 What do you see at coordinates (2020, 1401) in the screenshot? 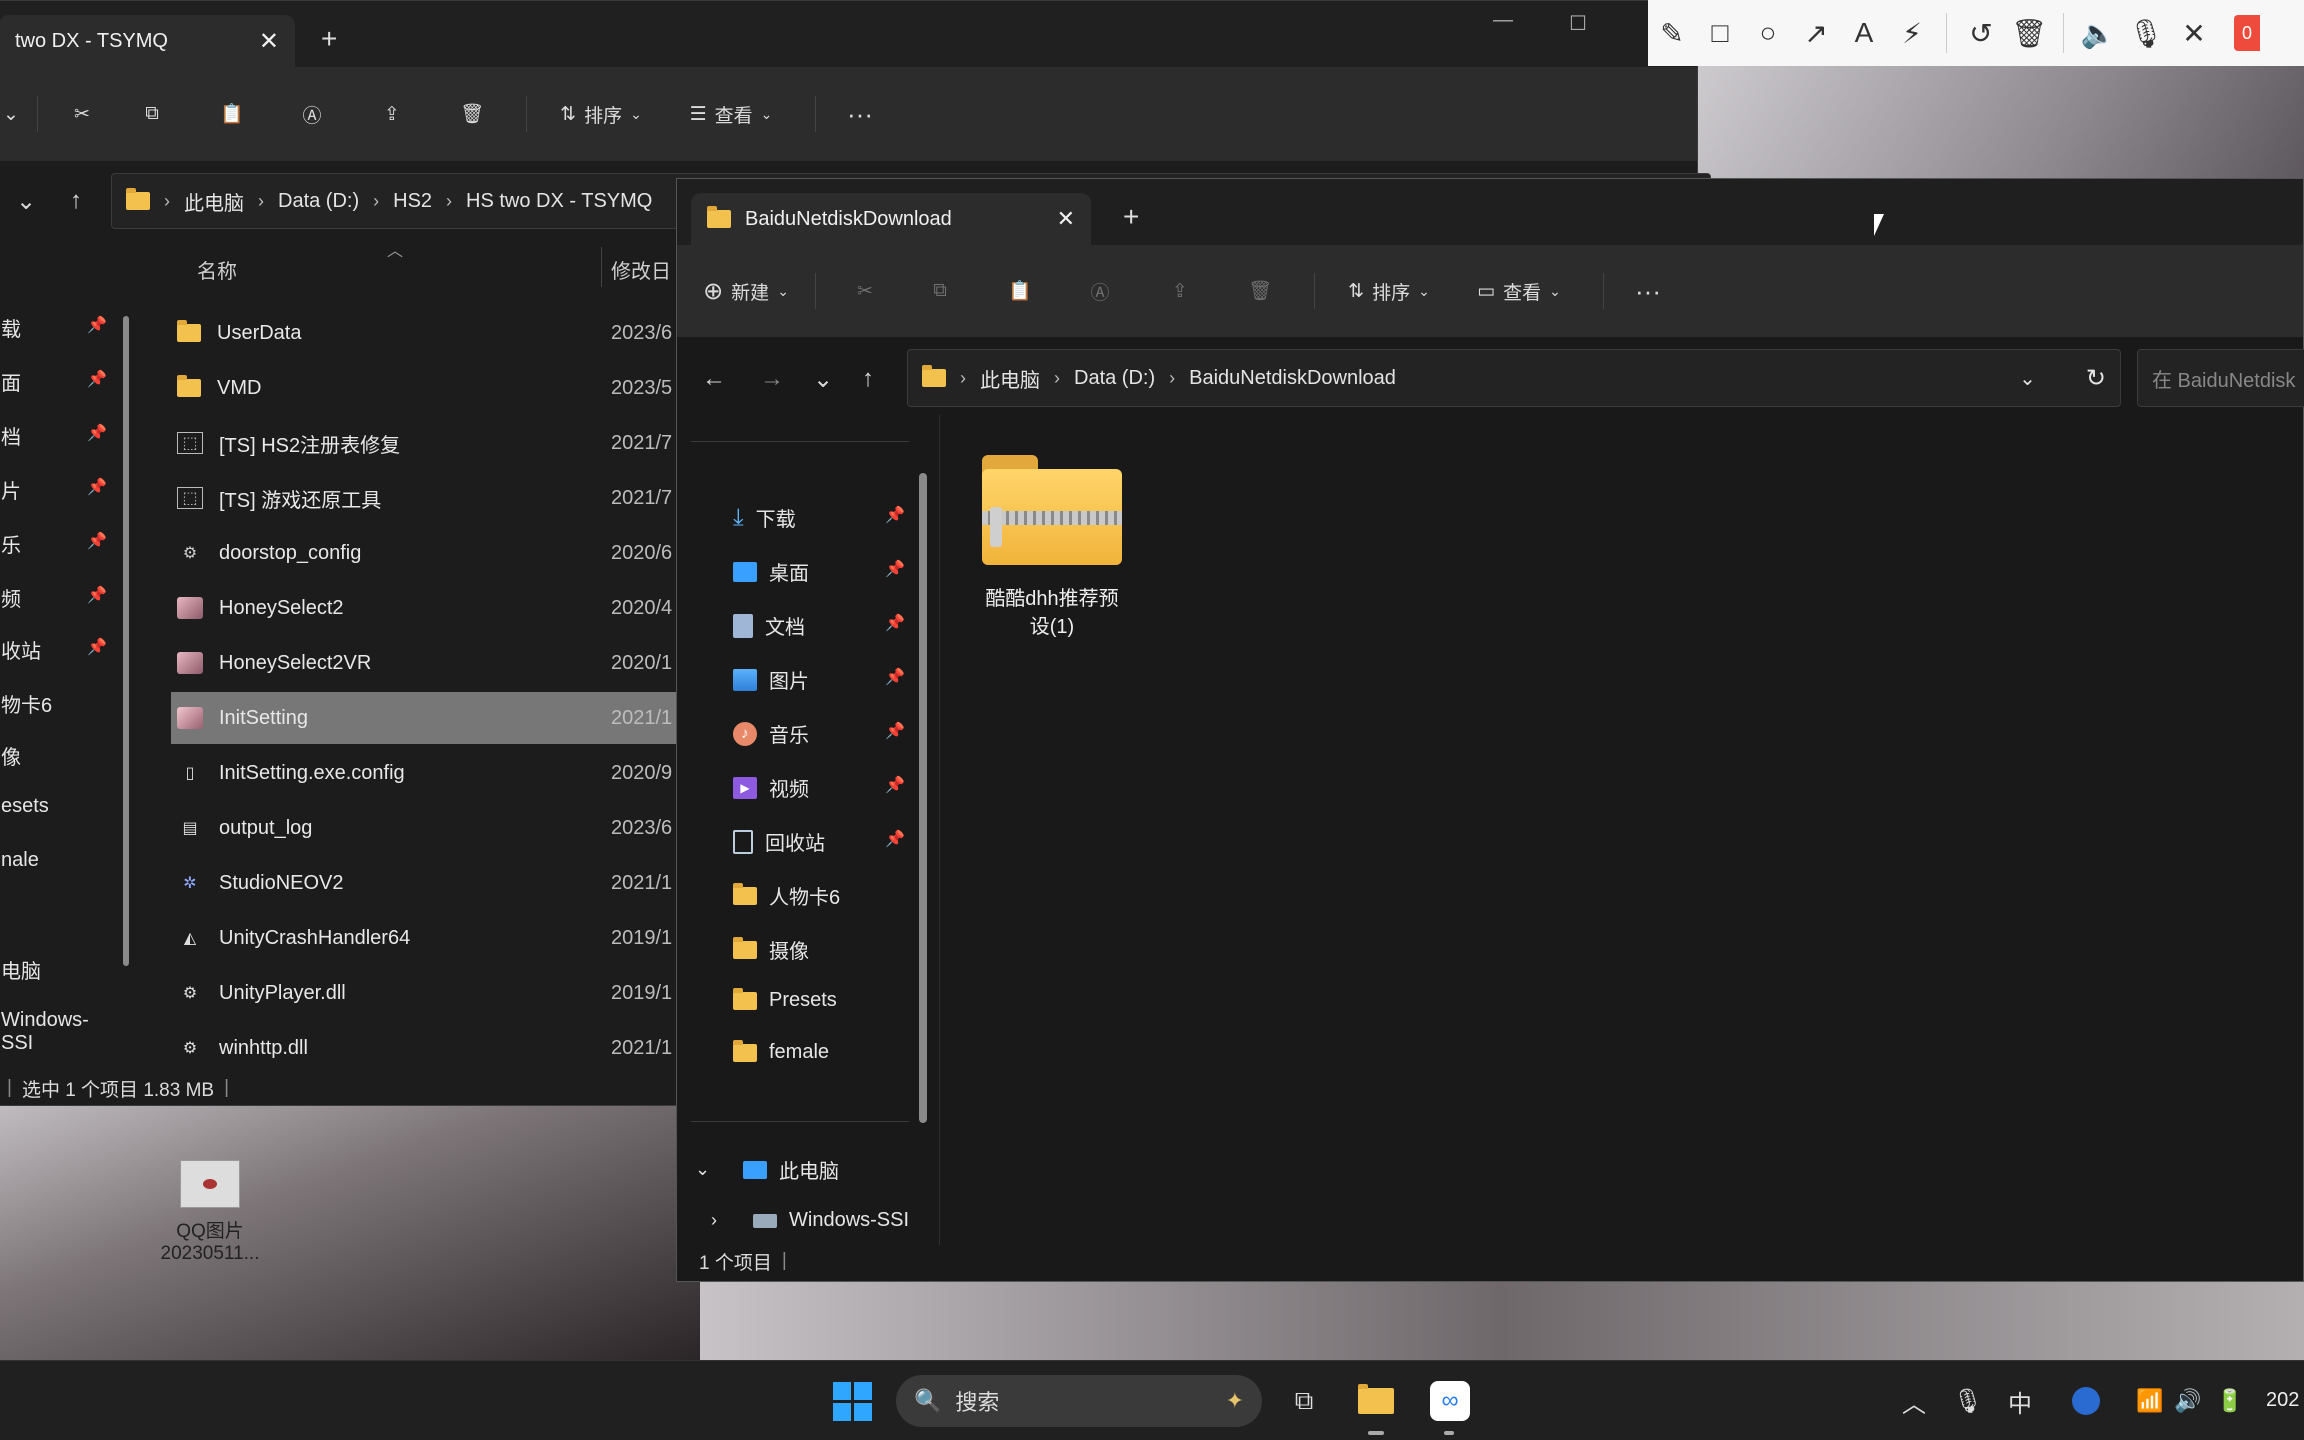
I see `ime-indicator: 中` at bounding box center [2020, 1401].